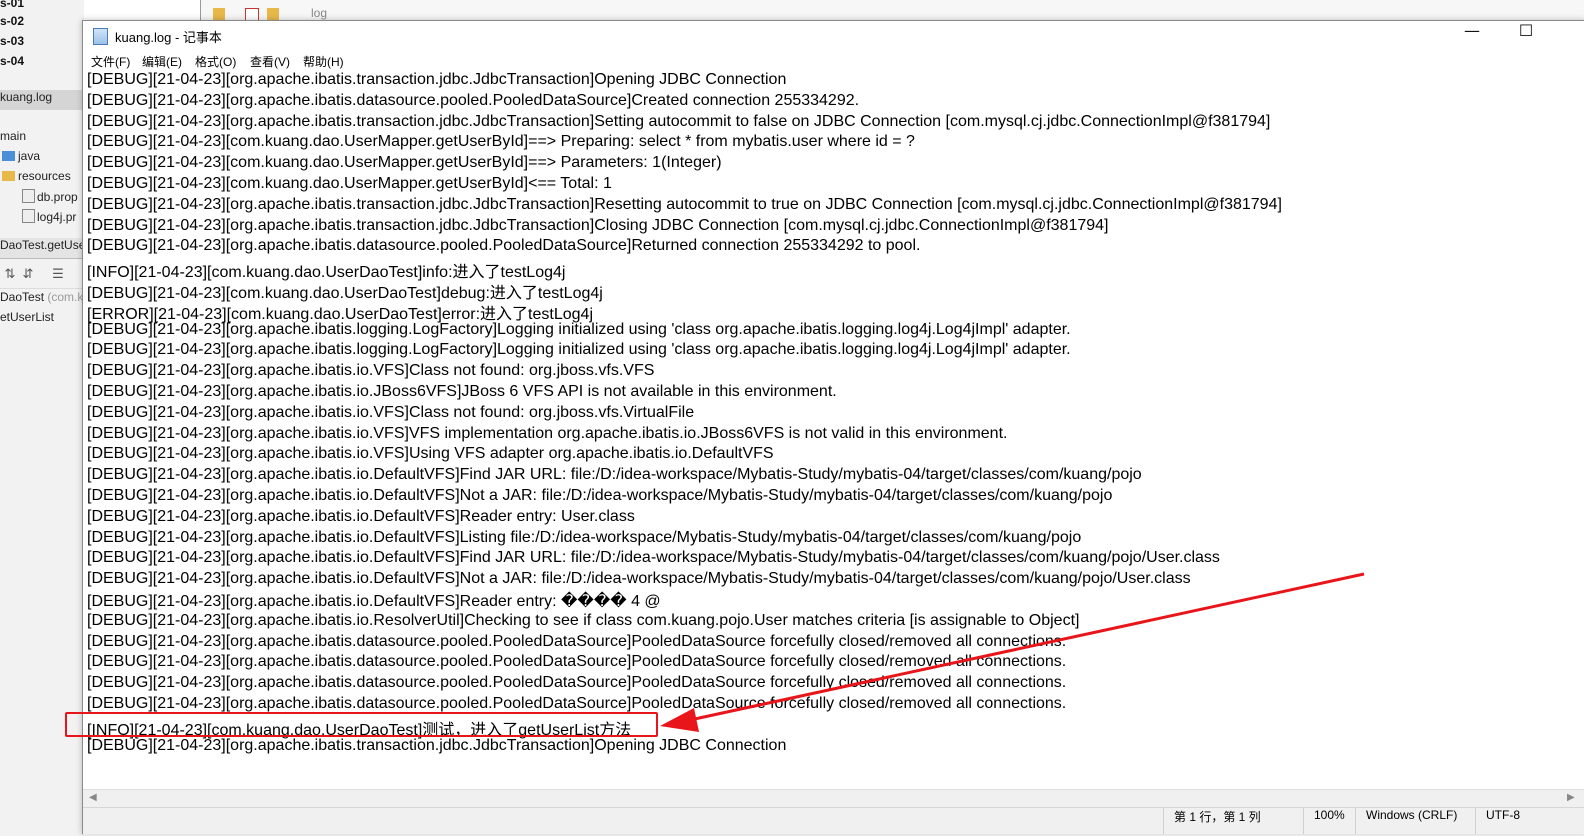 The image size is (1584, 836). Describe the element at coordinates (1027, 647) in the screenshot. I see `arrow-line` at that location.